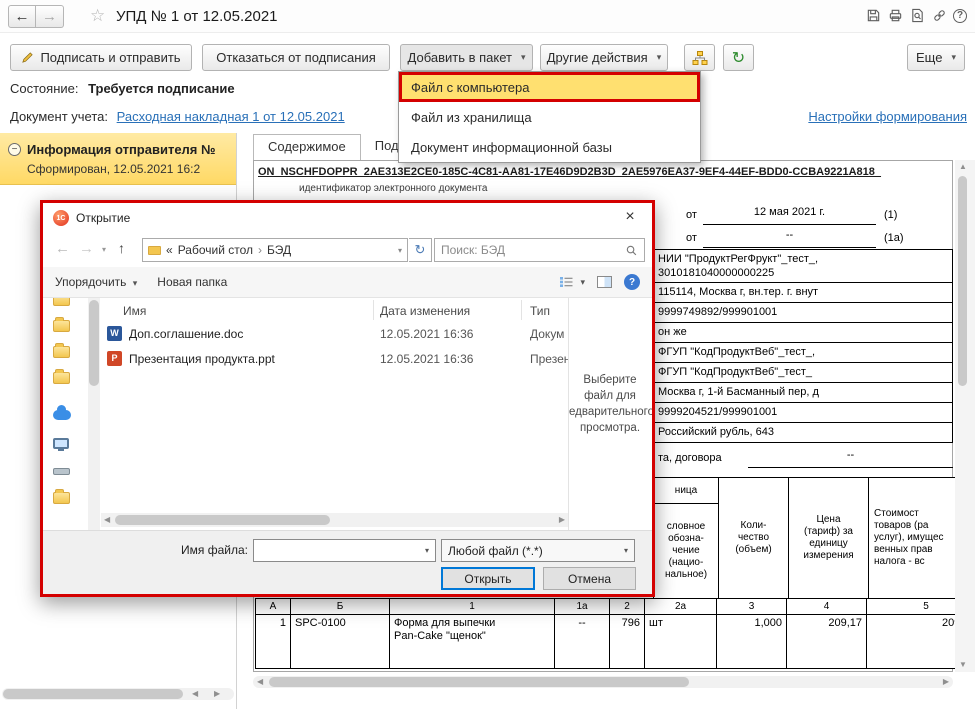  I want to click on chevron-down-icon: ▾, so click(523, 57).